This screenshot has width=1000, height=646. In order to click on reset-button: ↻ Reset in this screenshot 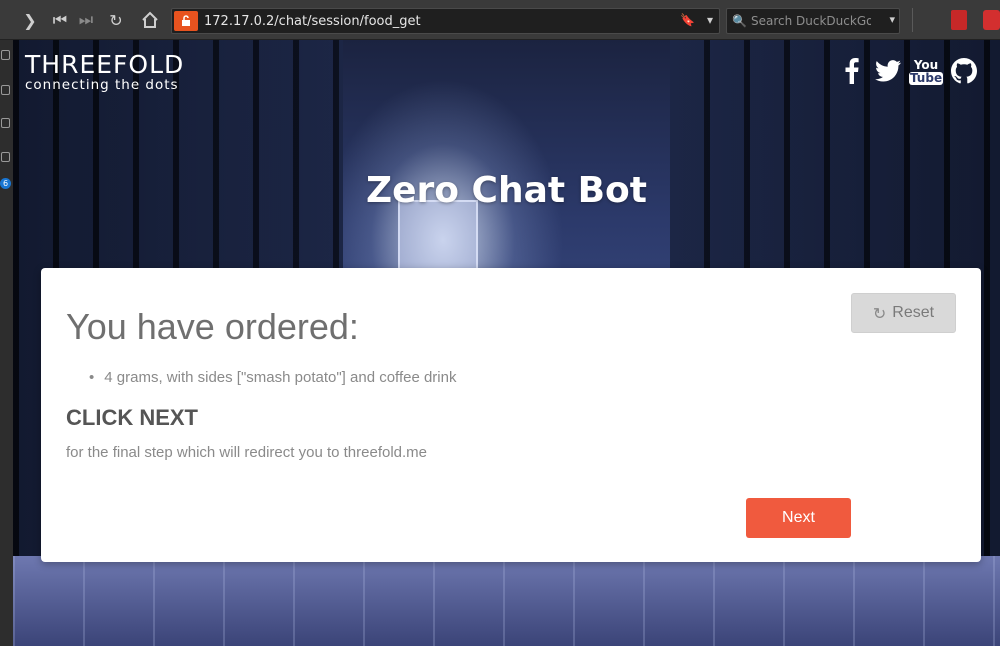, I will do `click(903, 313)`.